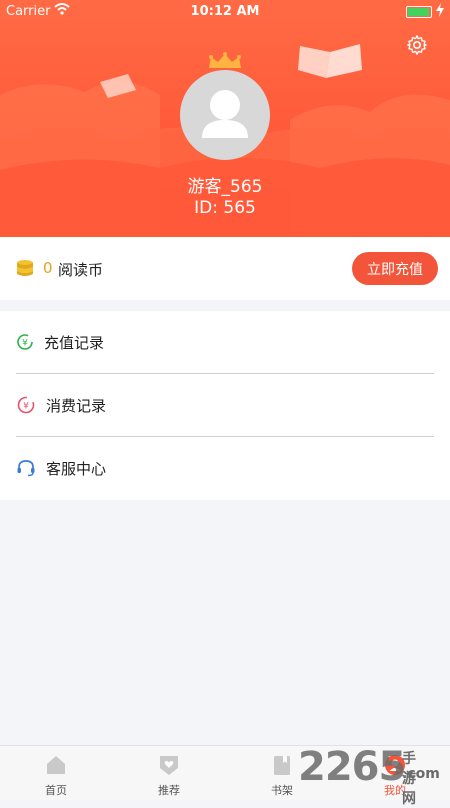 This screenshot has height=808, width=450. Describe the element at coordinates (225, 468) in the screenshot. I see `menu-item-customer-service: 客服中心` at that location.